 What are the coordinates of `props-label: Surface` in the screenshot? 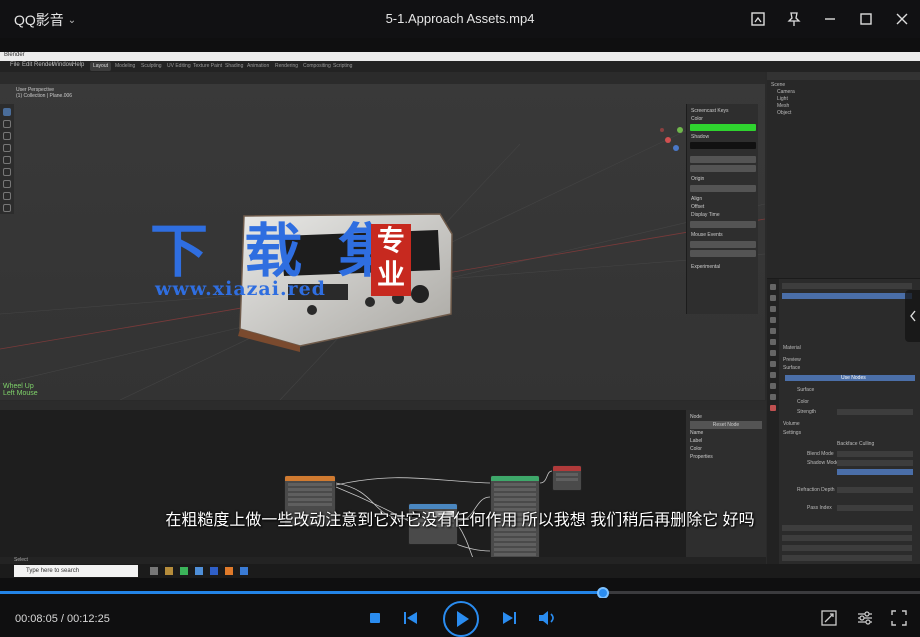 It's located at (806, 390).